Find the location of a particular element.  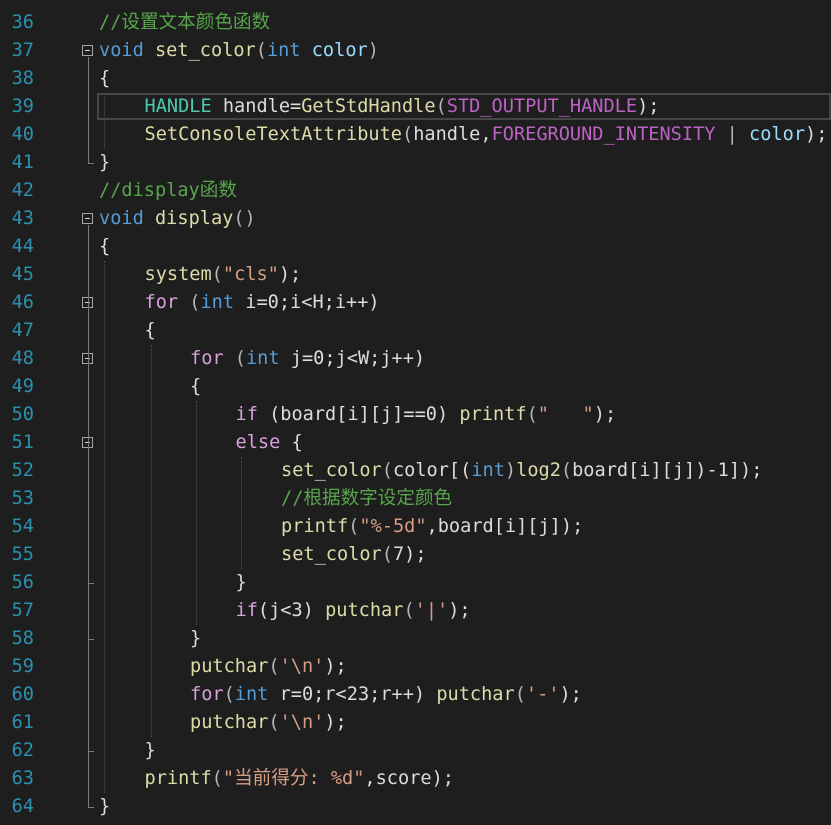

code-line: 42 //display函数 is located at coordinates (415, 191).